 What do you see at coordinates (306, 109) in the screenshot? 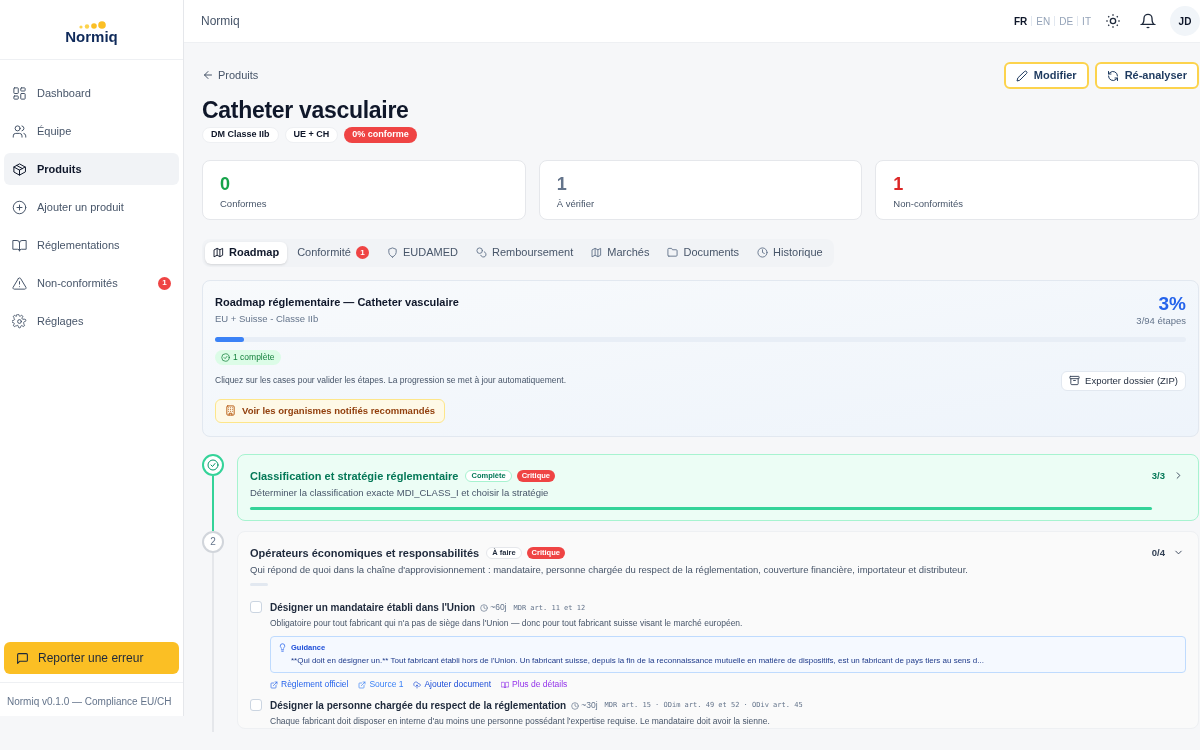
I see `product-title: Catheter vasculaire` at bounding box center [306, 109].